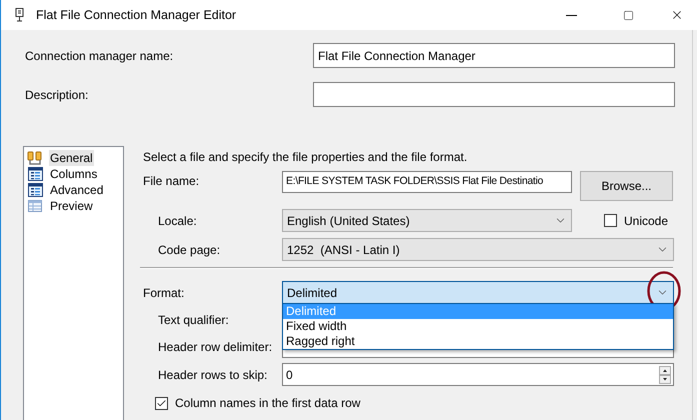 Image resolution: width=697 pixels, height=420 pixels. Describe the element at coordinates (665, 375) in the screenshot. I see `spinner-arrows-icon` at that location.